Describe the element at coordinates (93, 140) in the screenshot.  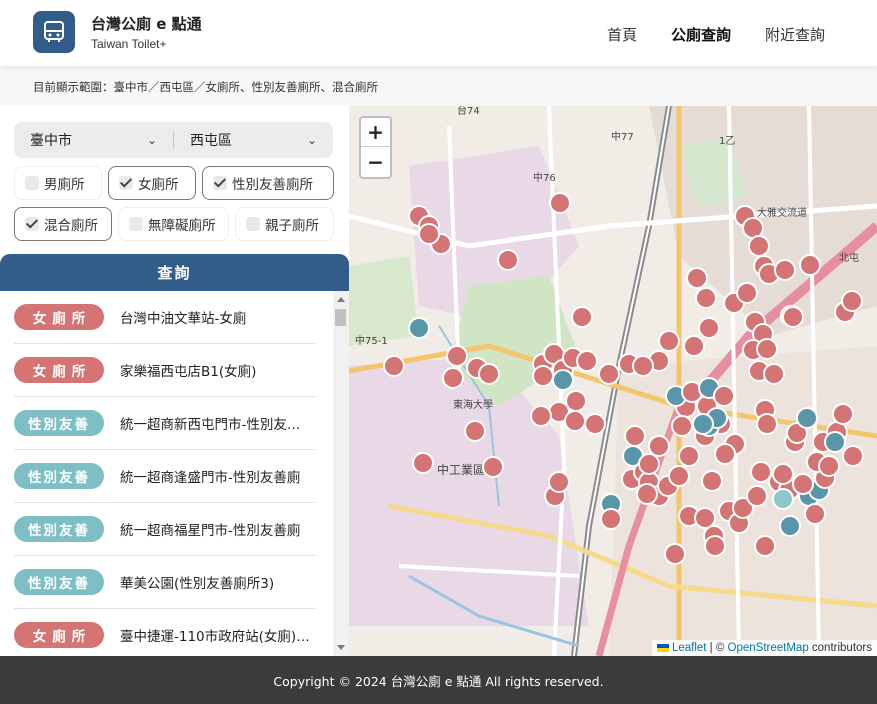
I see `city-select: 臺中市 ⌄` at that location.